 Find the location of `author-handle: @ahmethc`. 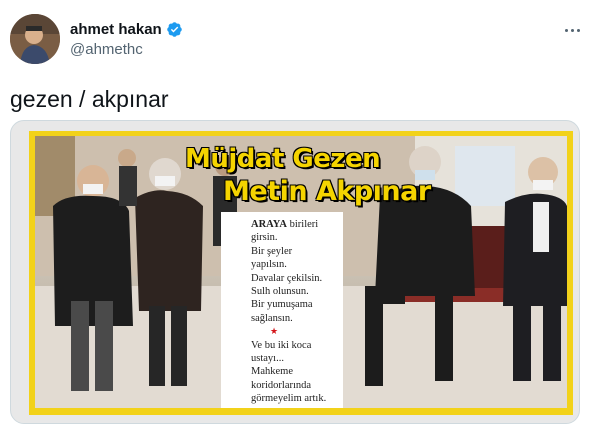

author-handle: @ahmethc is located at coordinates (106, 49).